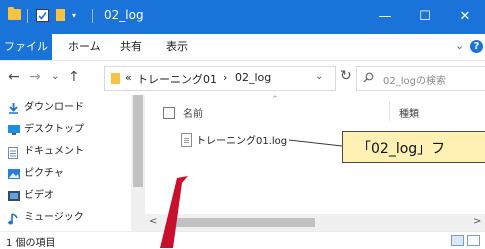 This screenshot has width=485, height=249. Describe the element at coordinates (31, 243) in the screenshot. I see `item-count: 1 個の項目` at that location.